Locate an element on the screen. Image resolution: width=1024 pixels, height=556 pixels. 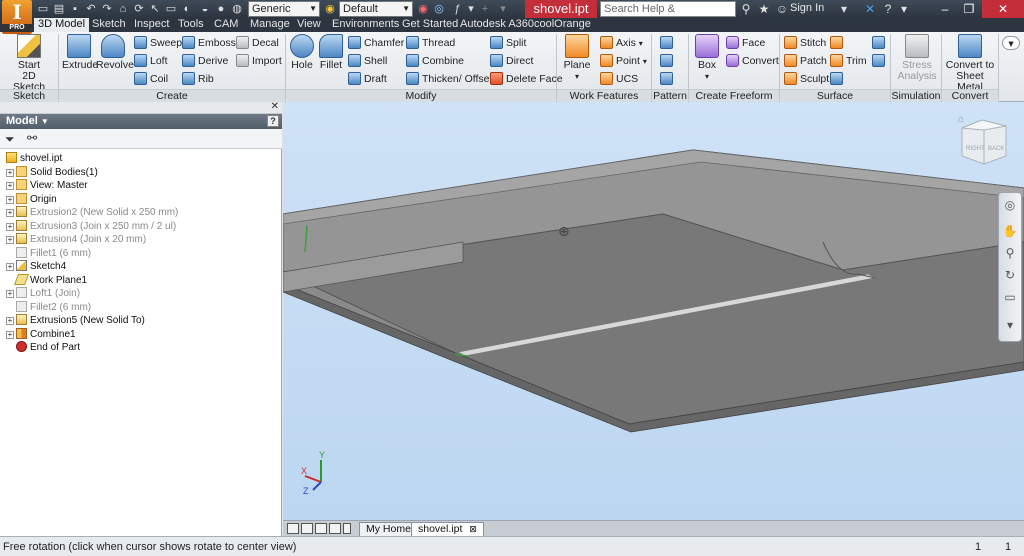
tab-tools: Tools is located at coordinates (191, 25).